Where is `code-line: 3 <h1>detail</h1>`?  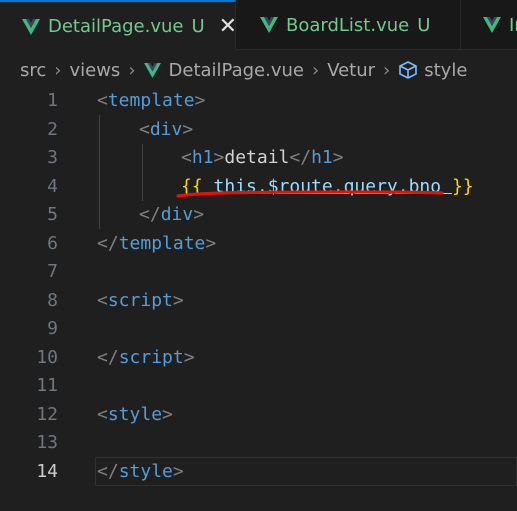
code-line: 3 <h1>detail</h1> is located at coordinates (258, 158).